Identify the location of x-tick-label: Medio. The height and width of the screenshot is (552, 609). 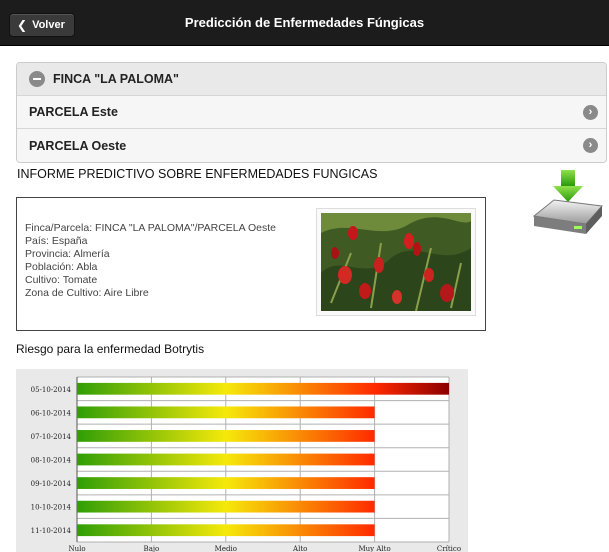
(226, 548).